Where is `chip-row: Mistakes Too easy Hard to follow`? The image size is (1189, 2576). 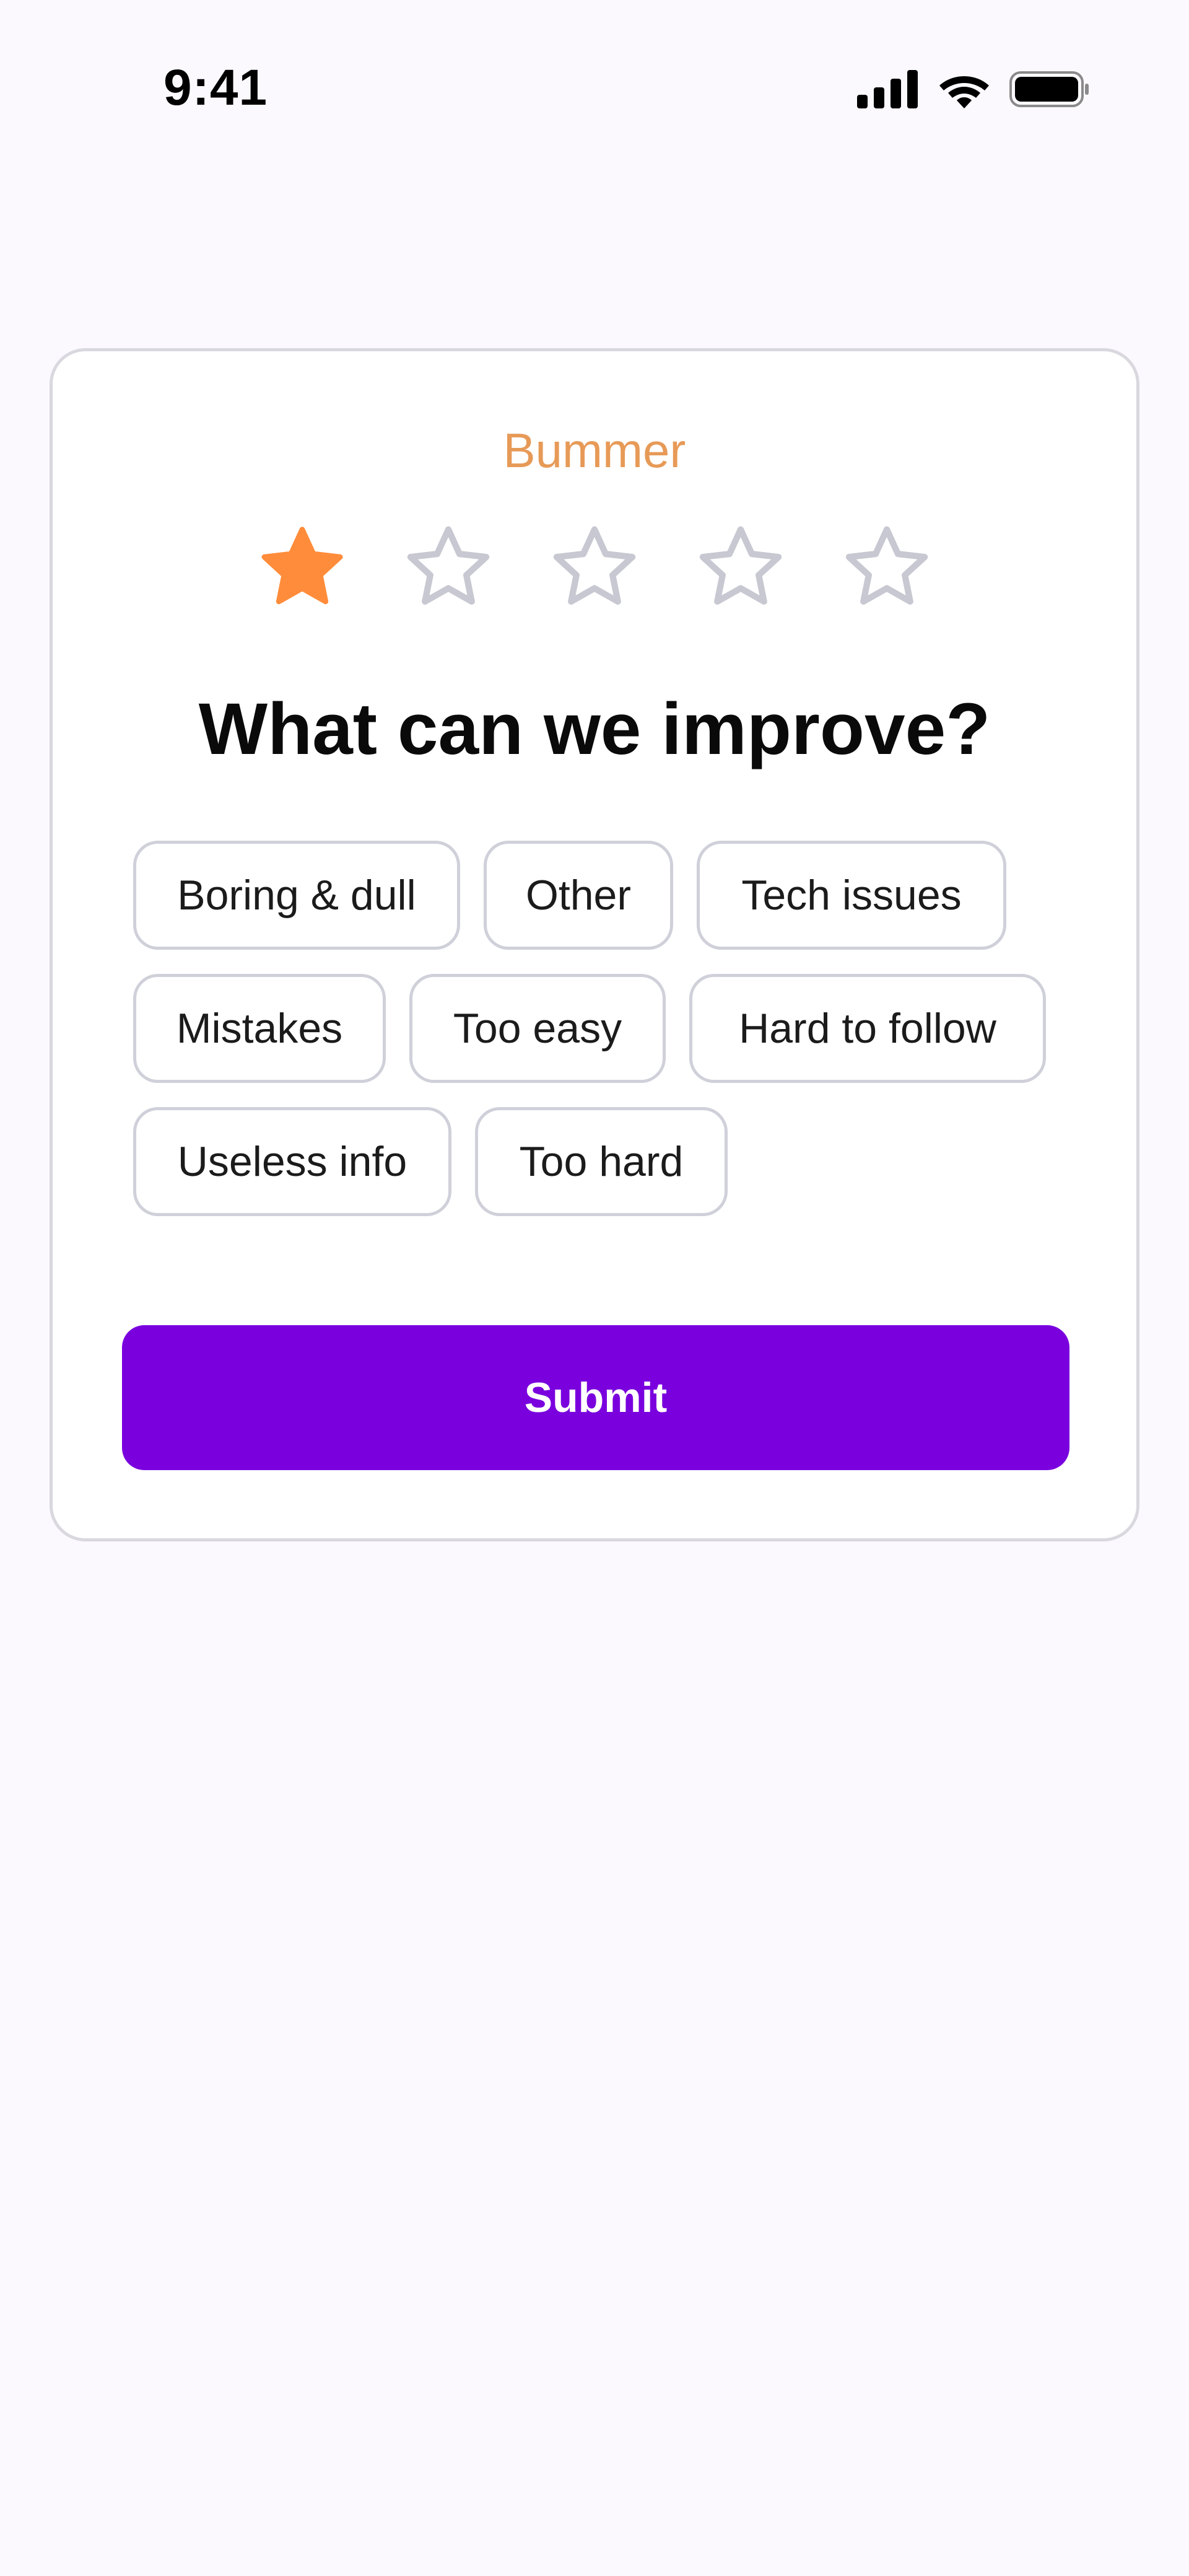 chip-row: Mistakes Too easy Hard to follow is located at coordinates (589, 1028).